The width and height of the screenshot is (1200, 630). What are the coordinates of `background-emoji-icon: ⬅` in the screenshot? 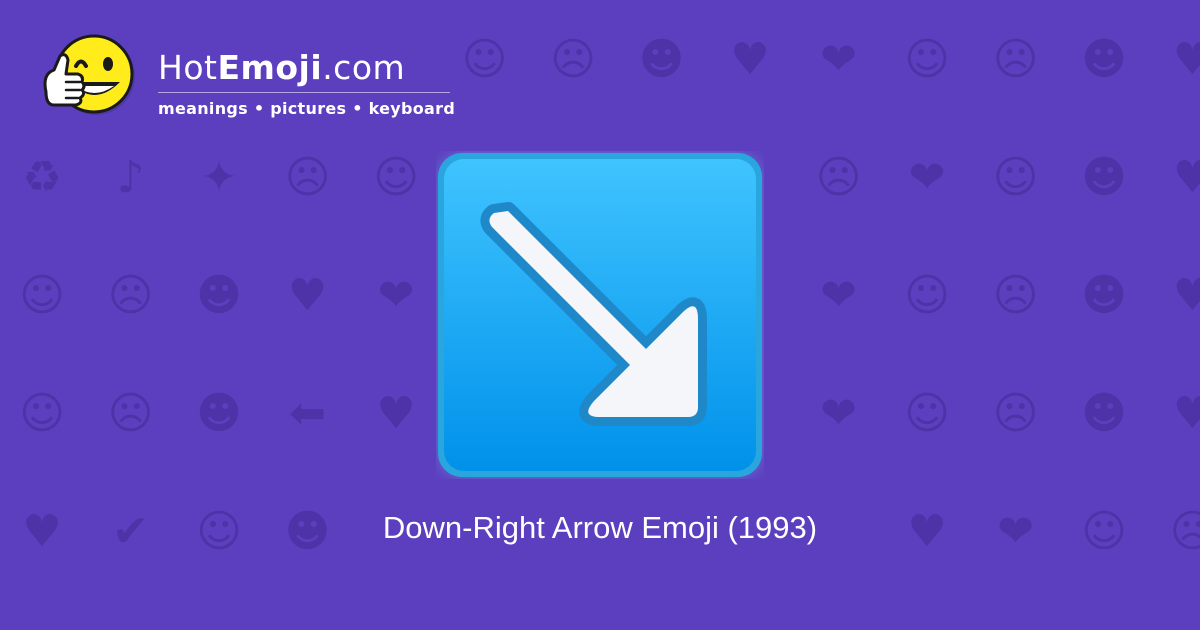 It's located at (307, 413).